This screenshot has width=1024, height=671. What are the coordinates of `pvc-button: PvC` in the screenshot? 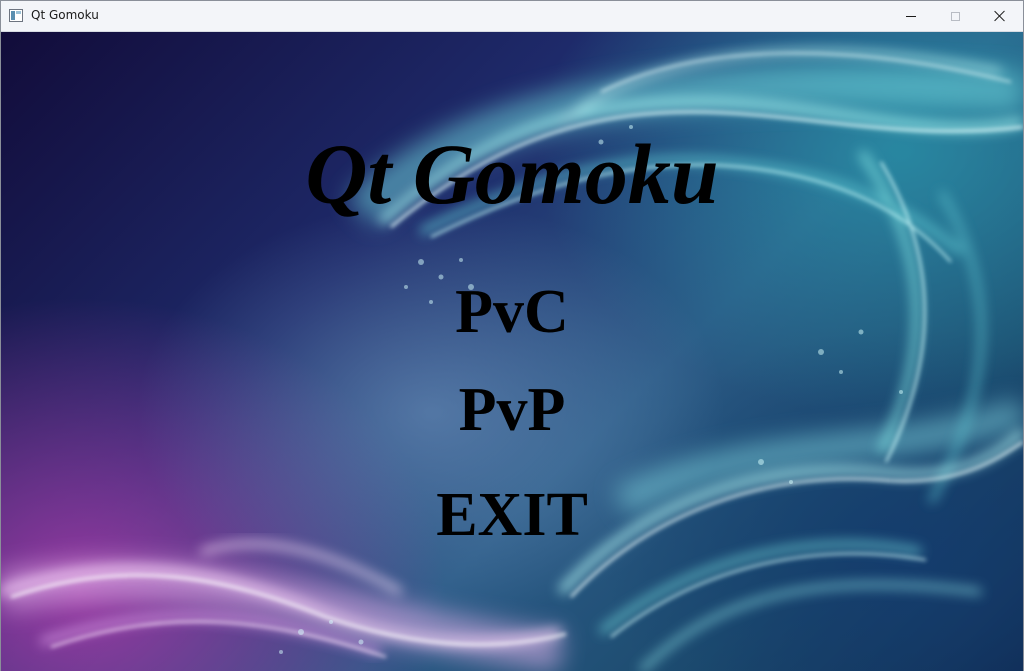 It's located at (512, 312).